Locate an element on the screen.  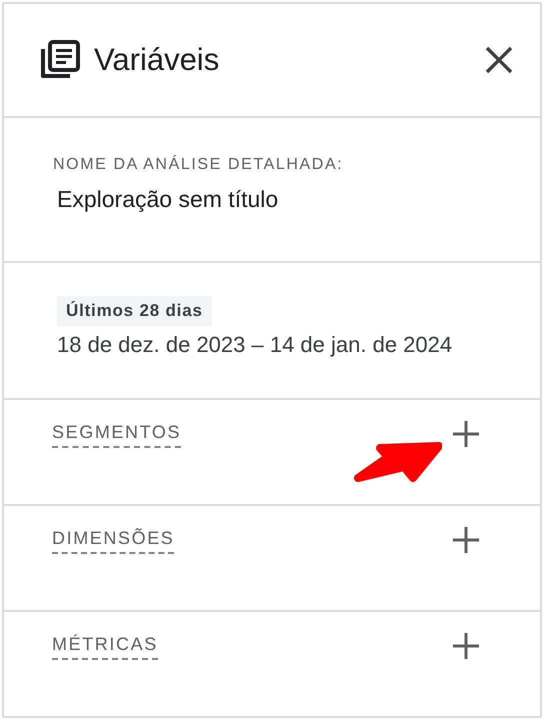
date-preset: Últimos 28 dias is located at coordinates (134, 311).